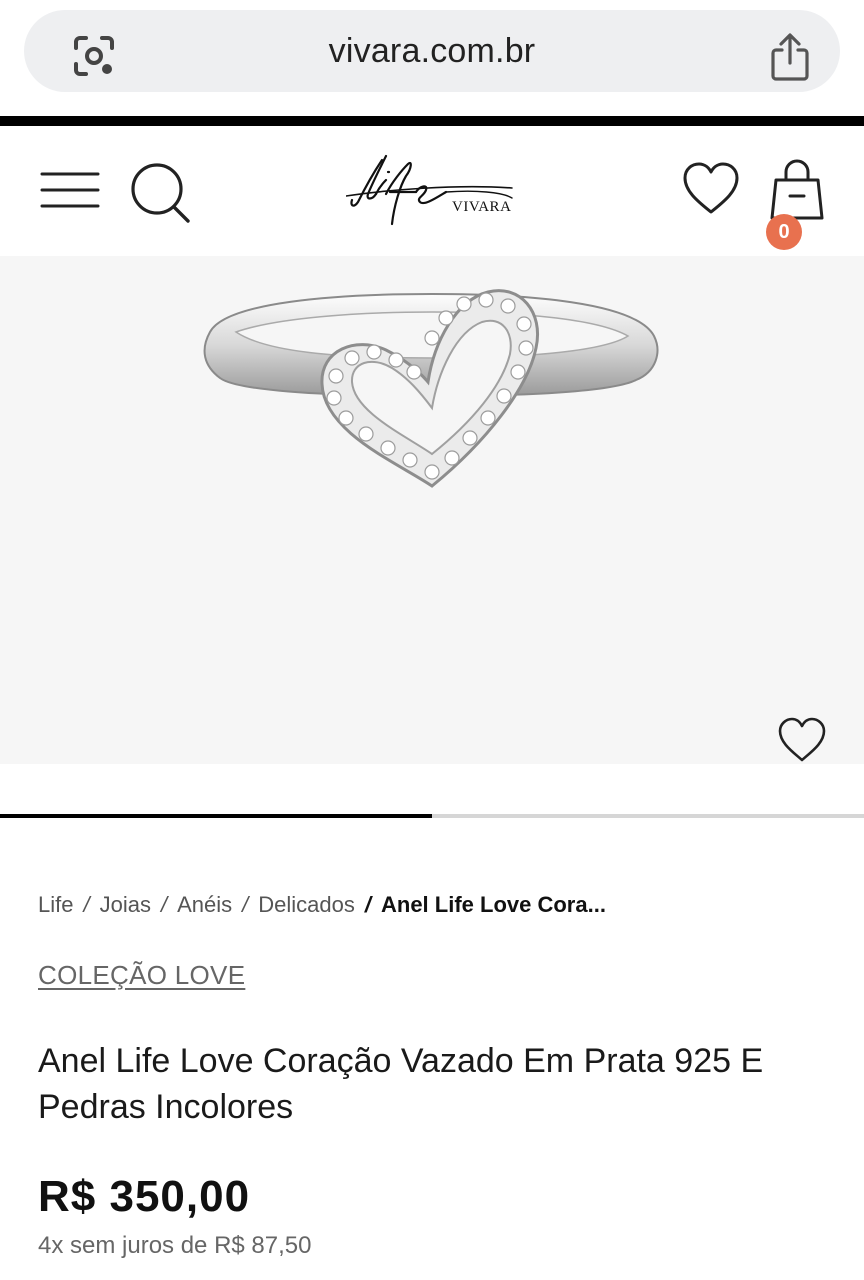 This screenshot has height=1280, width=864. Describe the element at coordinates (306, 904) in the screenshot. I see `breadcrumb-item-delicados: Delicados` at that location.